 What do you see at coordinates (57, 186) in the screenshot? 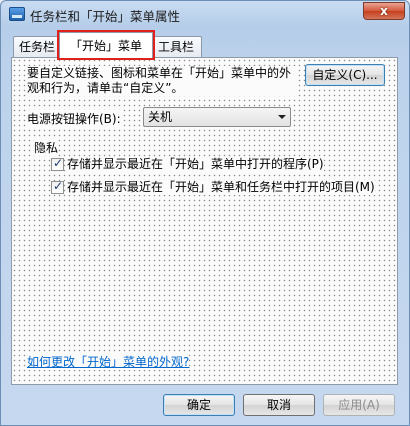
I see `recent-items-checkbox` at bounding box center [57, 186].